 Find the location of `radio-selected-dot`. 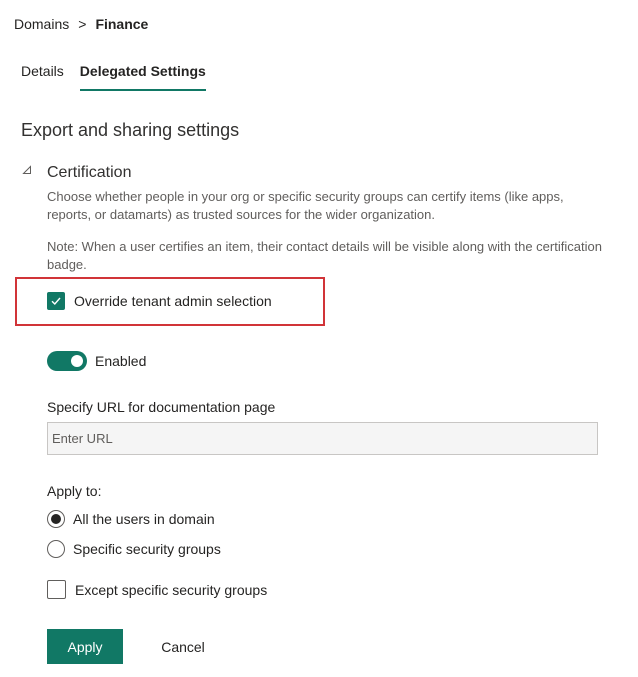

radio-selected-dot is located at coordinates (56, 519).